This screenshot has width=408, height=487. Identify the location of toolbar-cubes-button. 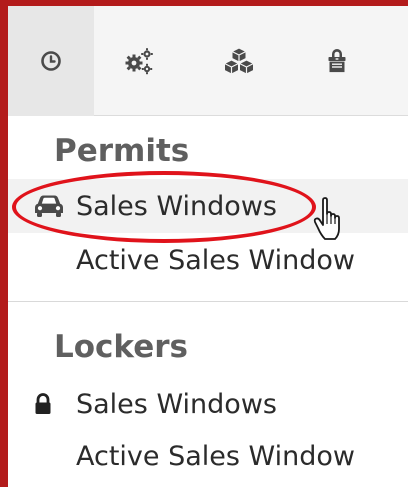
(239, 61).